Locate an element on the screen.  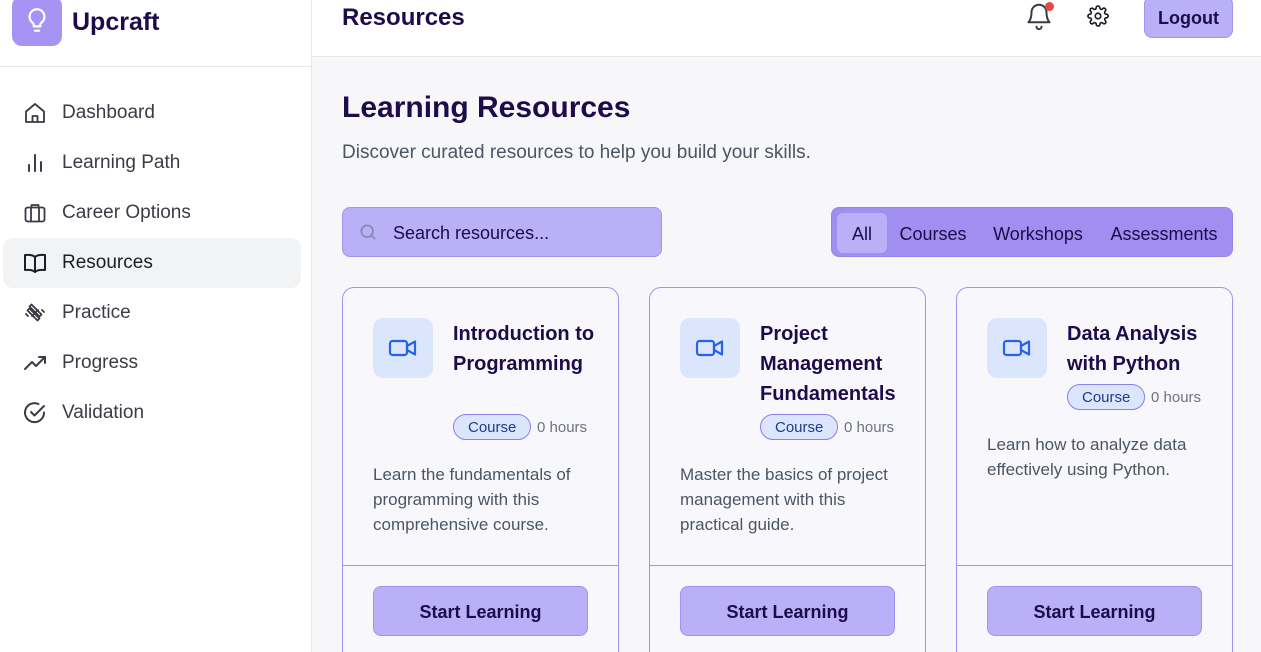
sidebar-item-label: Progress is located at coordinates (100, 362).